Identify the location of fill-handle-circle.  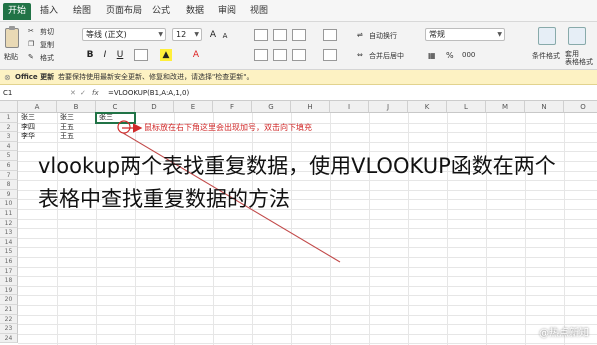
(124, 127).